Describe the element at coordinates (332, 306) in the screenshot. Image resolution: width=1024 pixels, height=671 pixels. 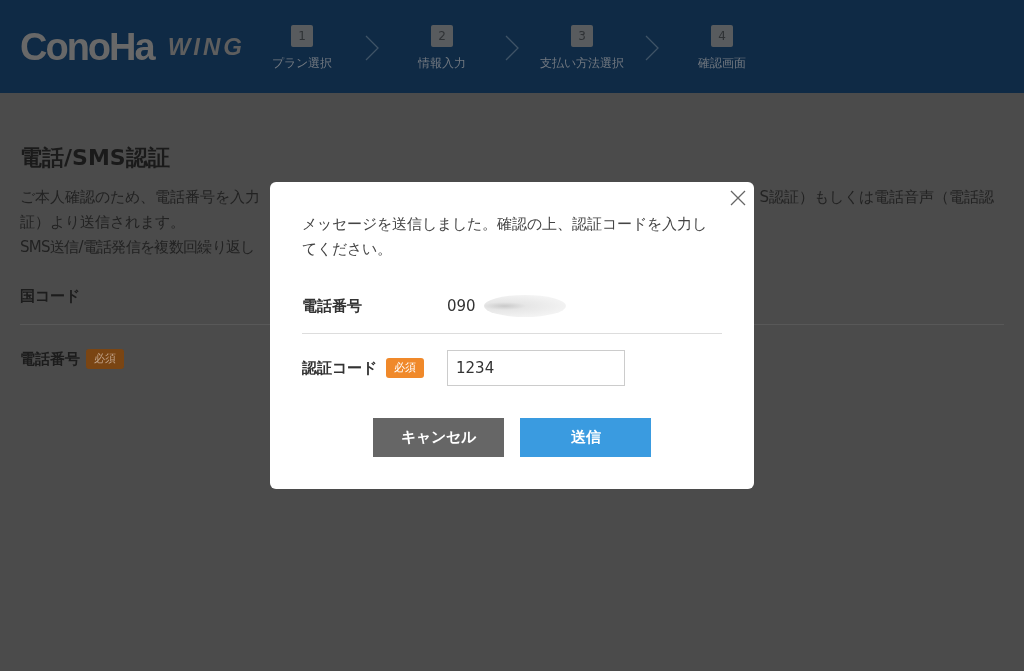
I see `field-label: 電話番号` at that location.